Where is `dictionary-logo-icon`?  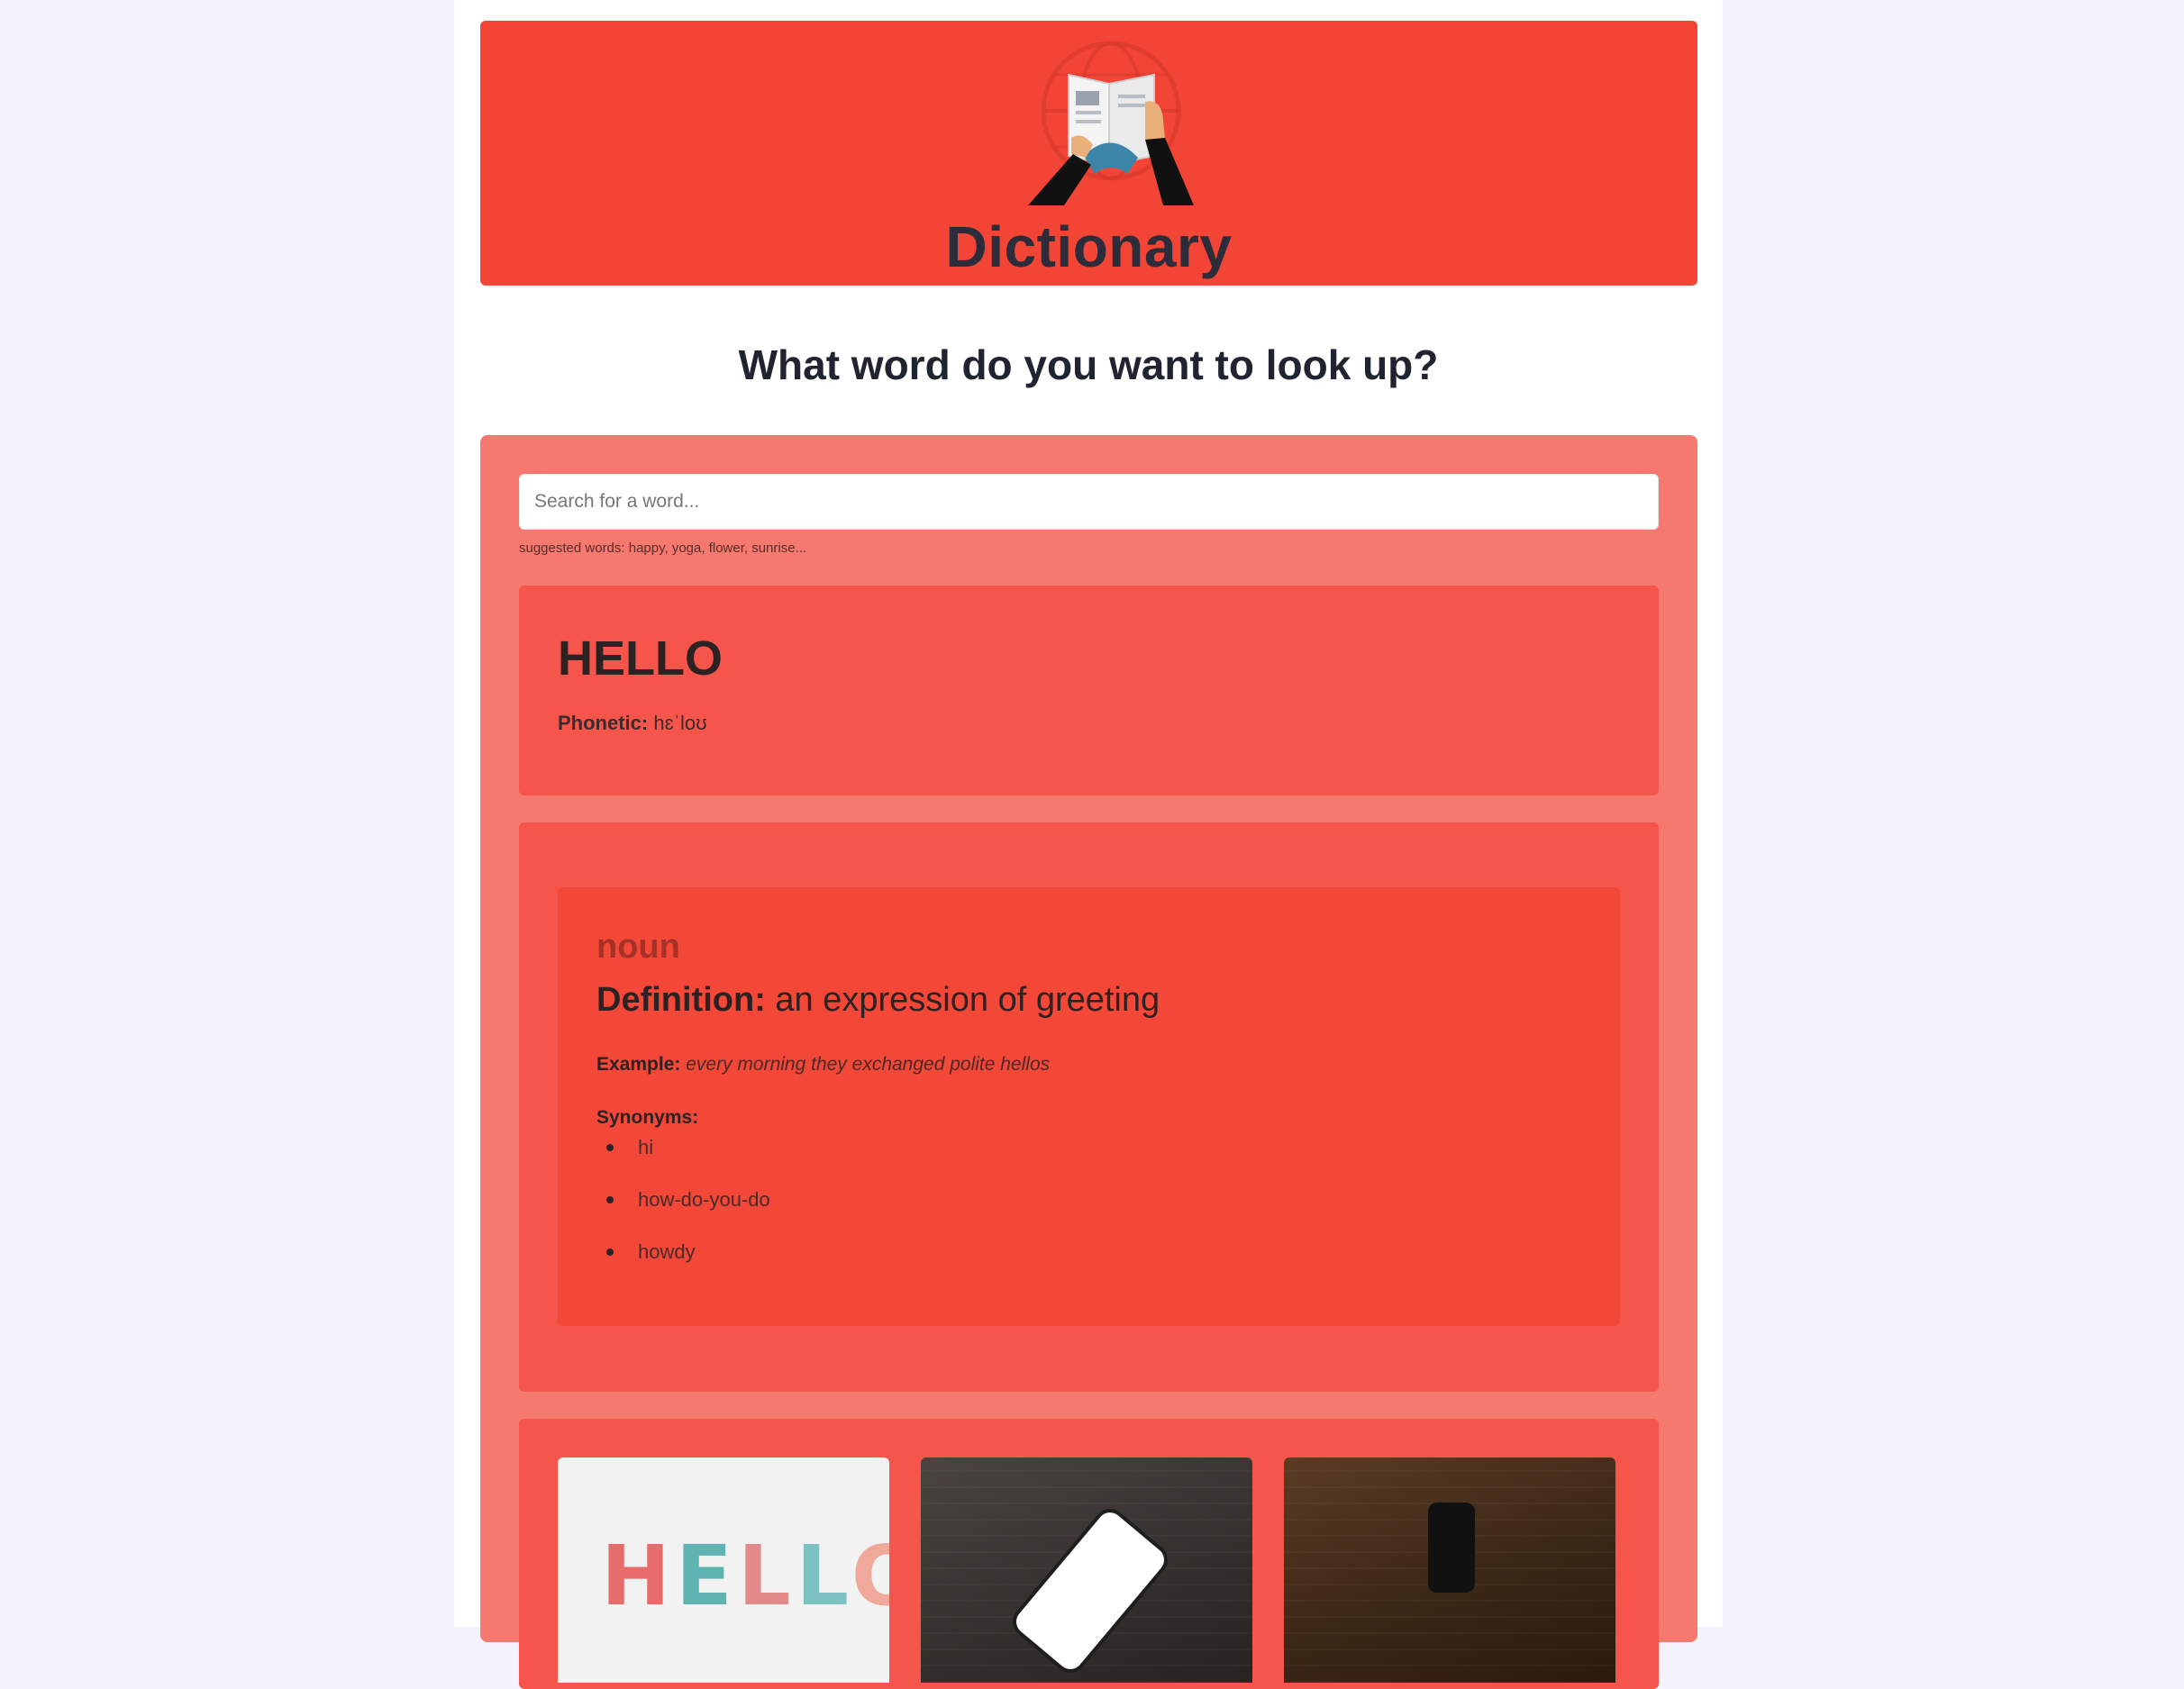
dictionary-logo-icon is located at coordinates (1111, 123).